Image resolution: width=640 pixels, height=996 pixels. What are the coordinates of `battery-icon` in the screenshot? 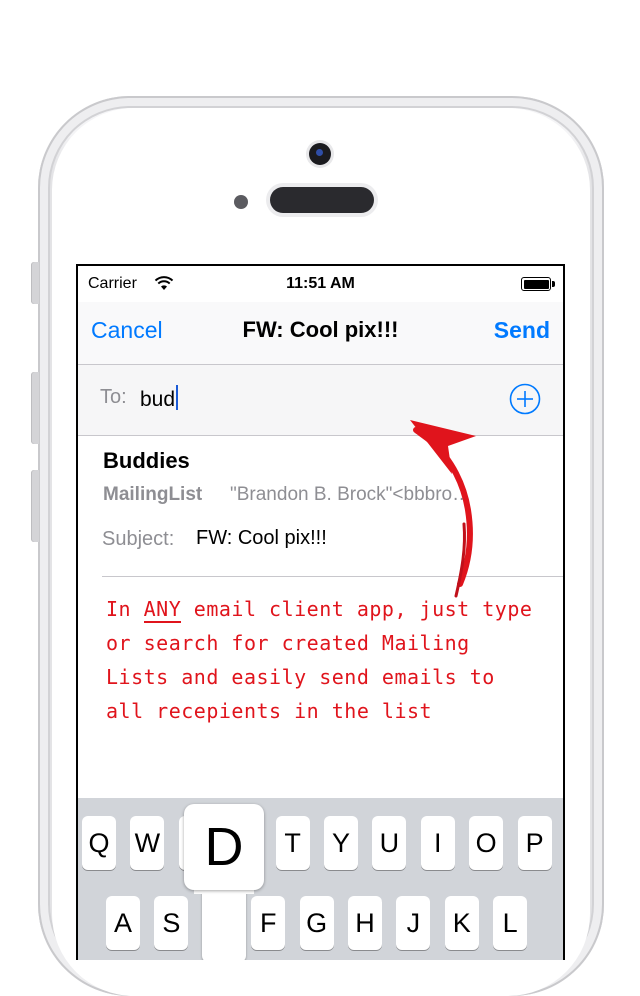 It's located at (538, 284).